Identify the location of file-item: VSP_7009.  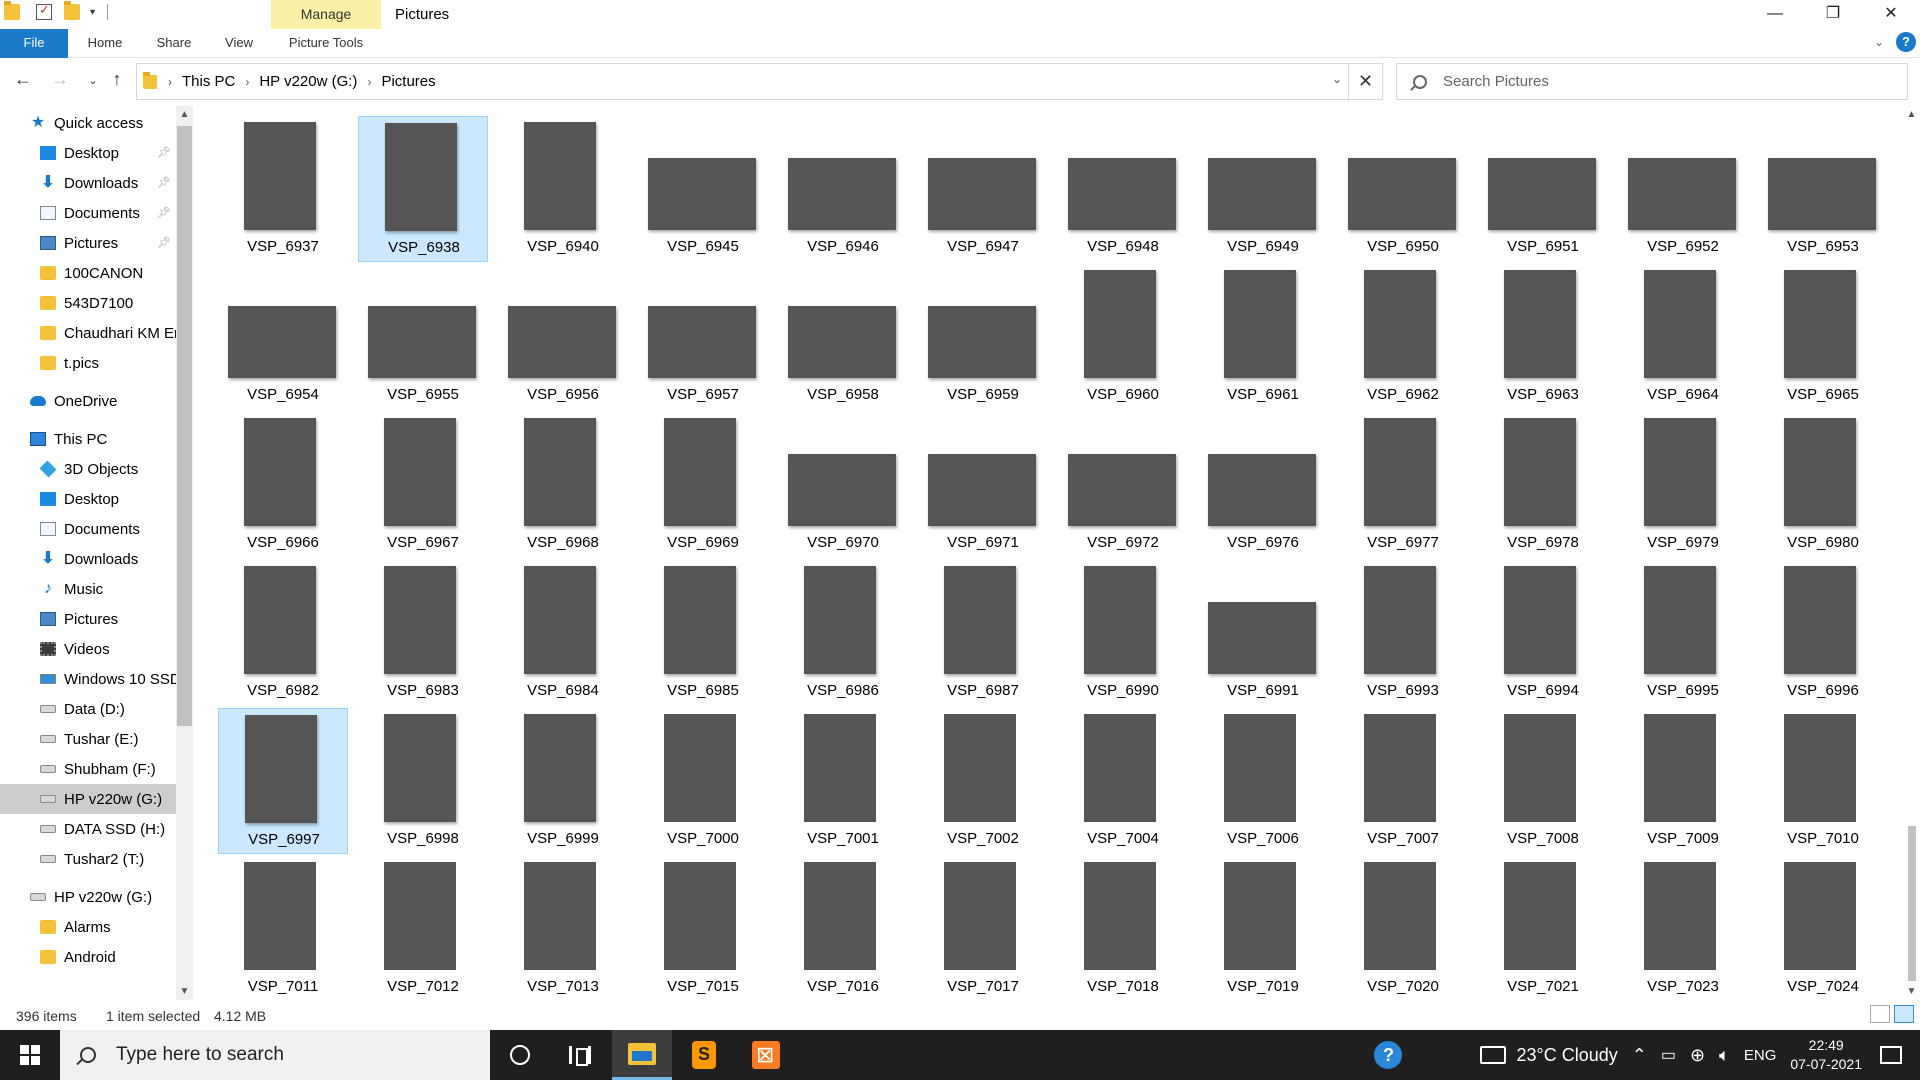
(1683, 781).